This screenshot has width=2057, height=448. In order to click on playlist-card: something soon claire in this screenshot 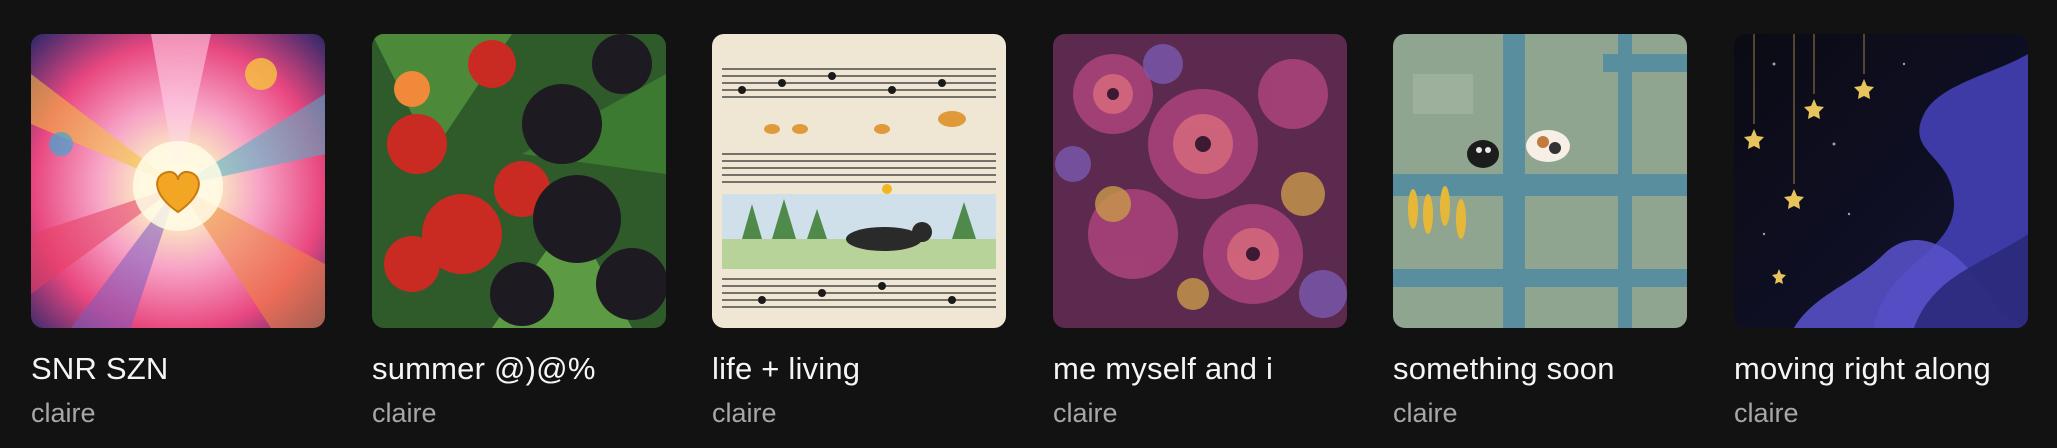, I will do `click(1540, 232)`.